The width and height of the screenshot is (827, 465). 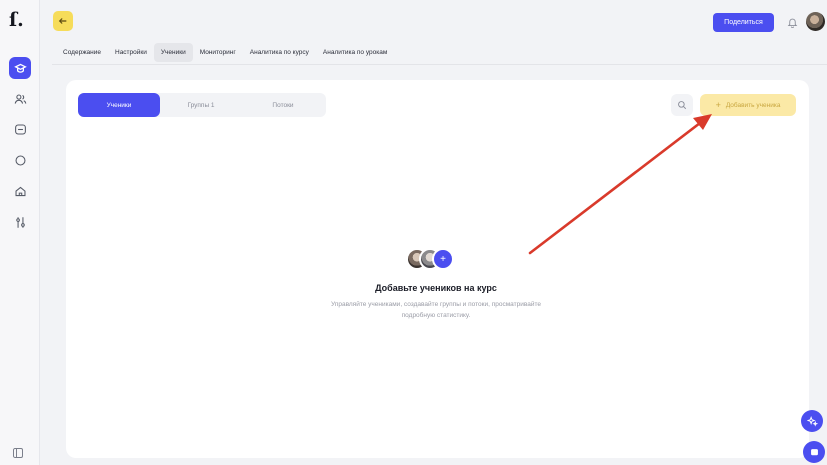 I want to click on tab-students: Ученики, so click(x=173, y=52).